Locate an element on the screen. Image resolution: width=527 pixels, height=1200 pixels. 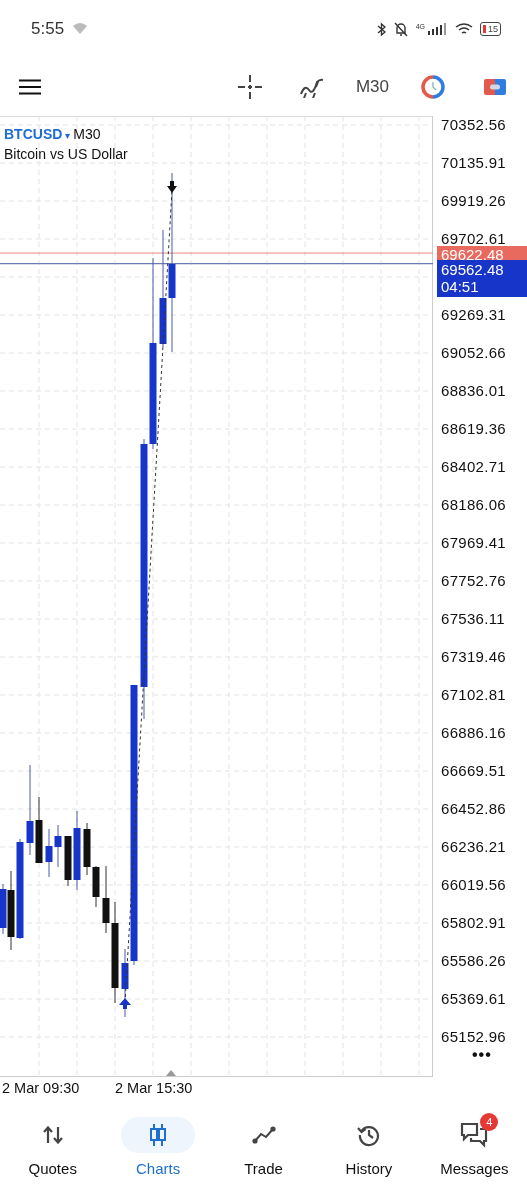
price-label: 68186.06 is located at coordinates (473, 505).